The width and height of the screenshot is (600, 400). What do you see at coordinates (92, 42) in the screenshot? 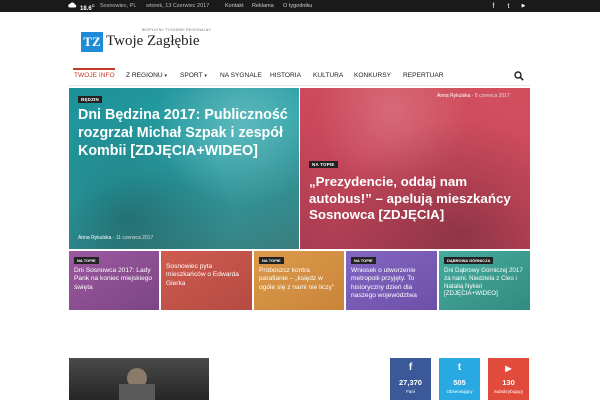
I see `logo-mark: TZ` at bounding box center [92, 42].